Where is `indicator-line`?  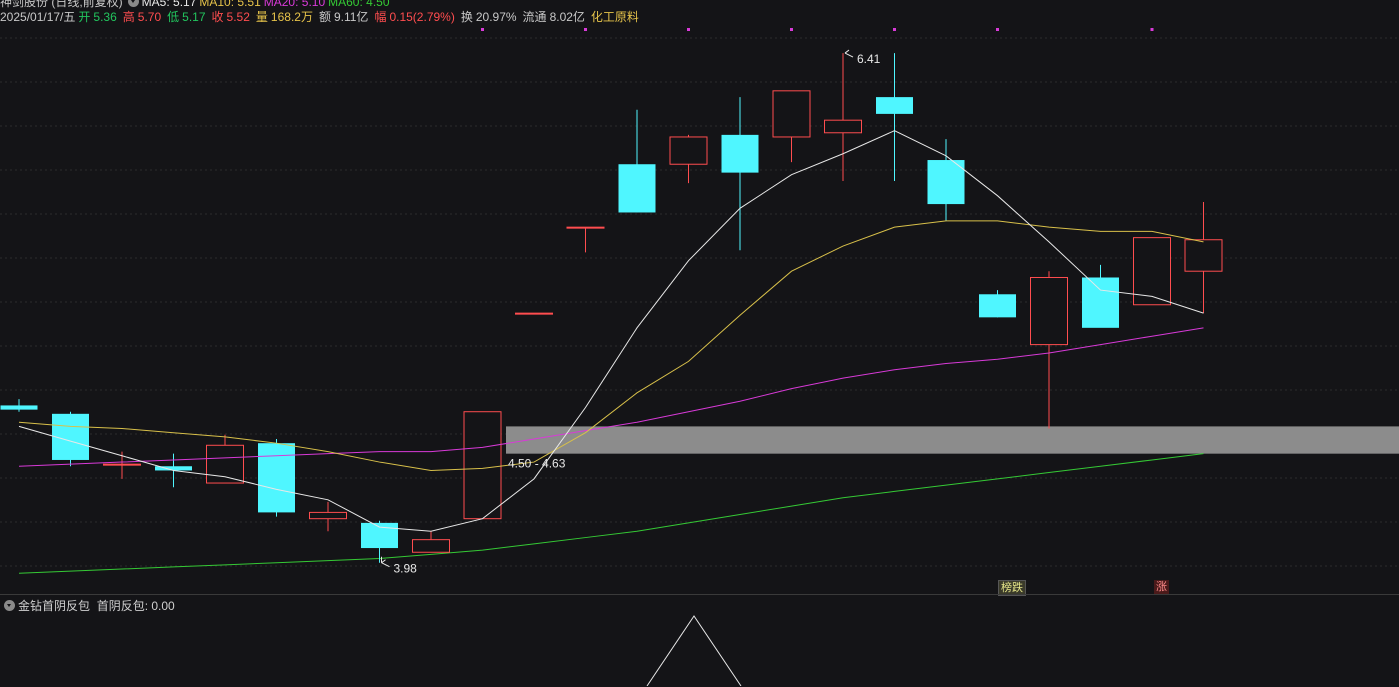
indicator-line is located at coordinates (694, 650).